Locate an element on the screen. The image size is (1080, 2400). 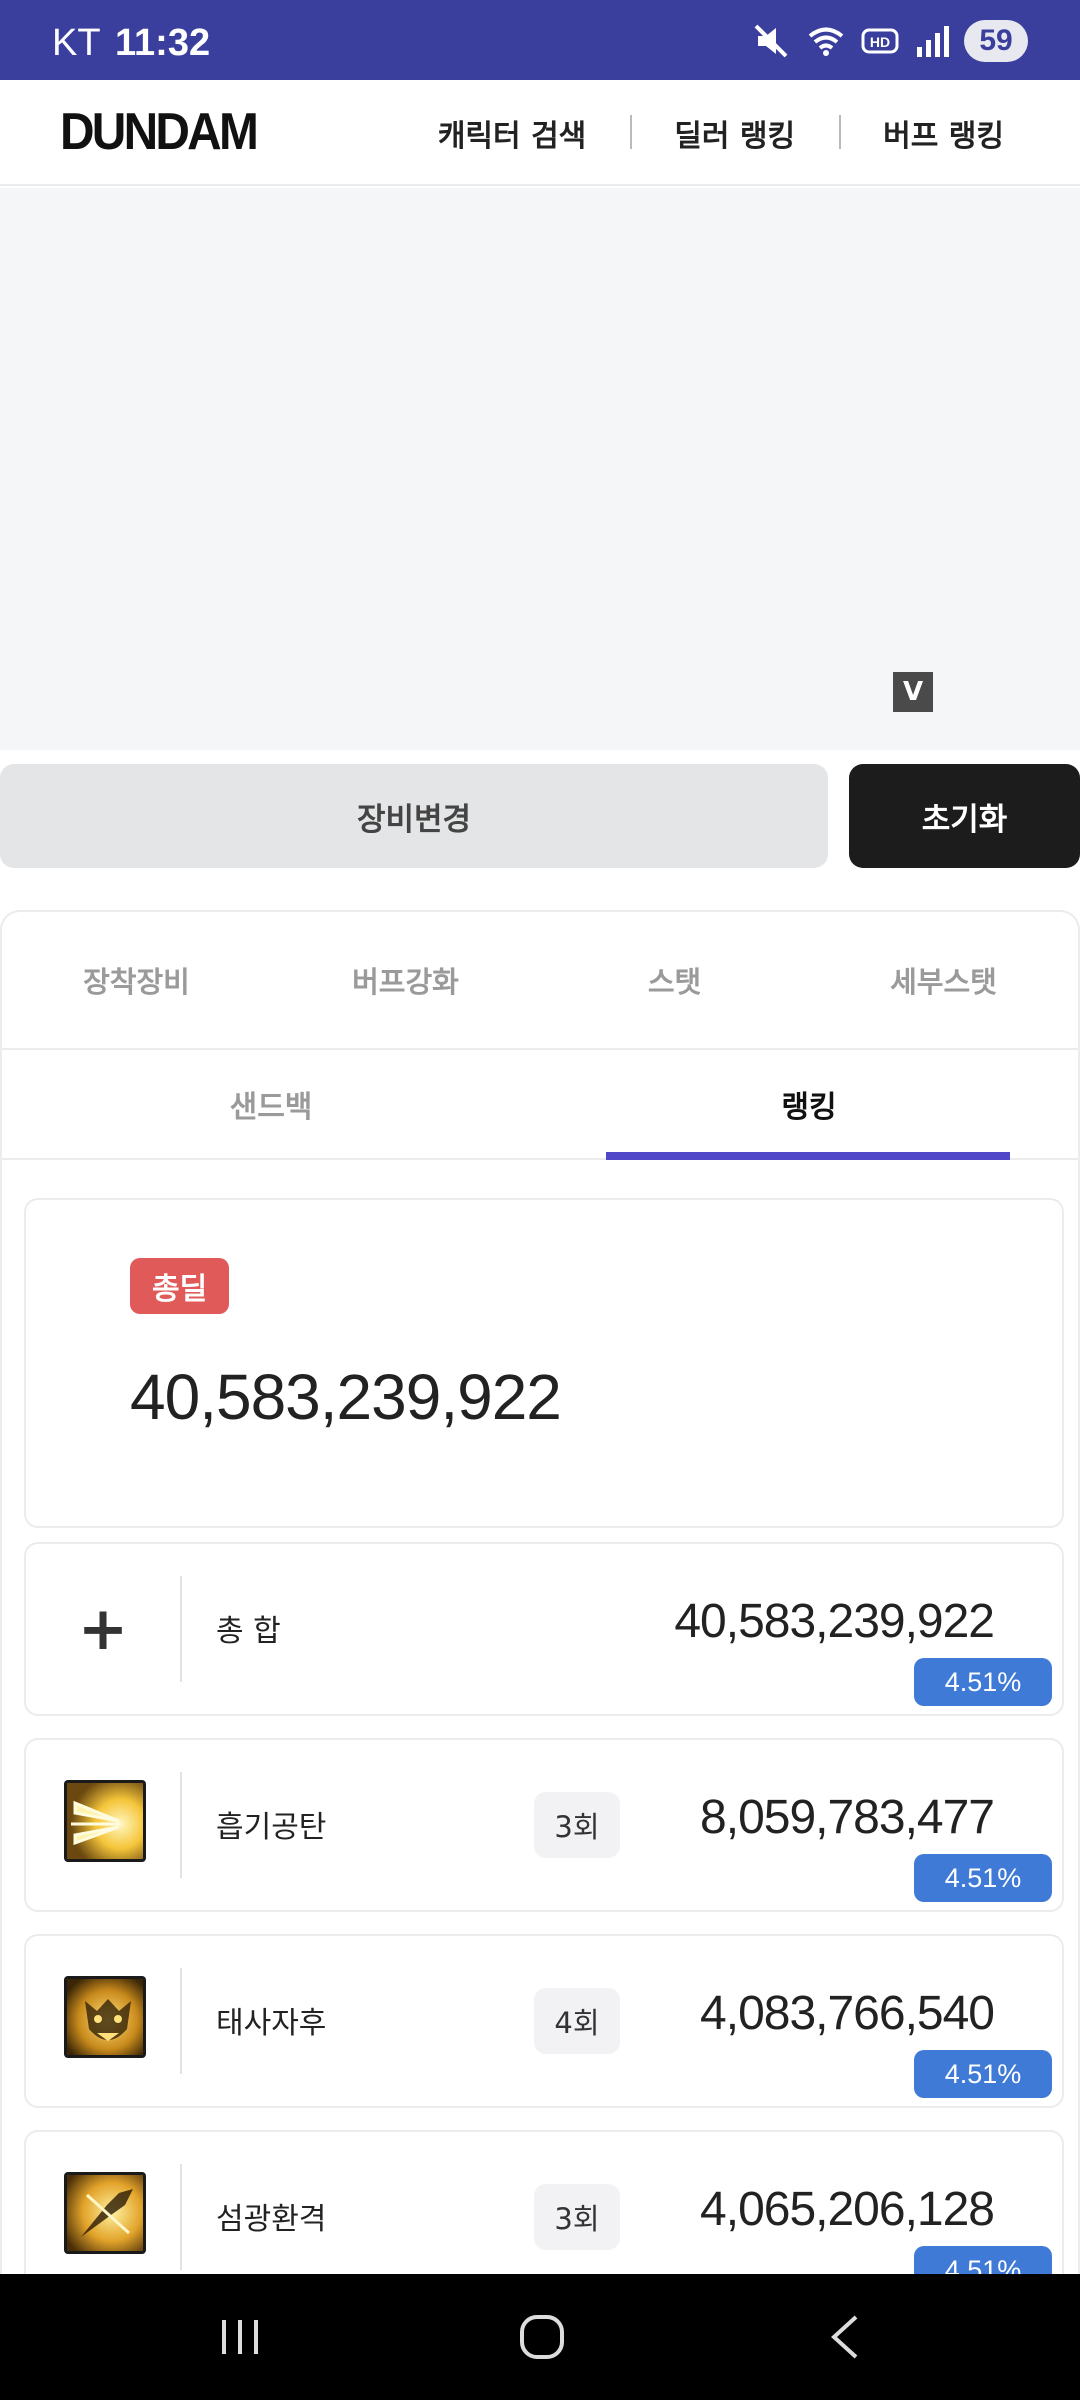
skill-name: 총 합 is located at coordinates (248, 1631).